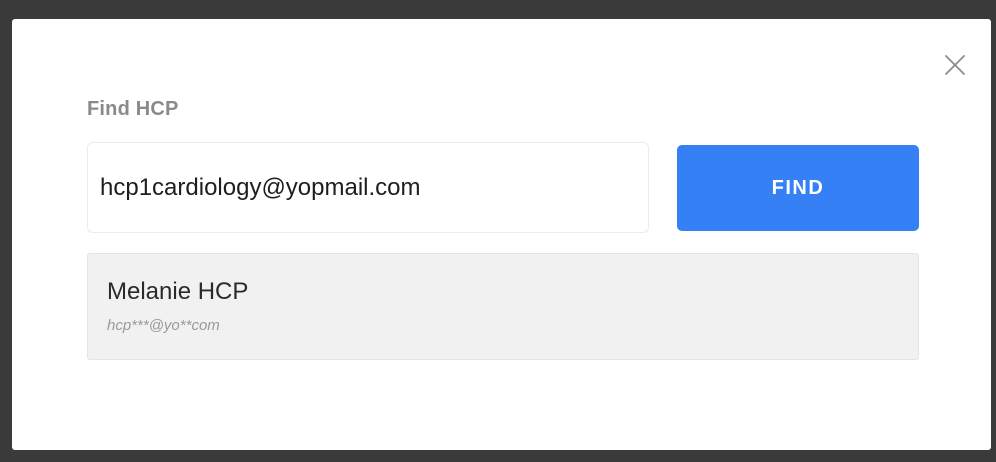  Describe the element at coordinates (133, 109) in the screenshot. I see `modal-title: Find HCP` at that location.